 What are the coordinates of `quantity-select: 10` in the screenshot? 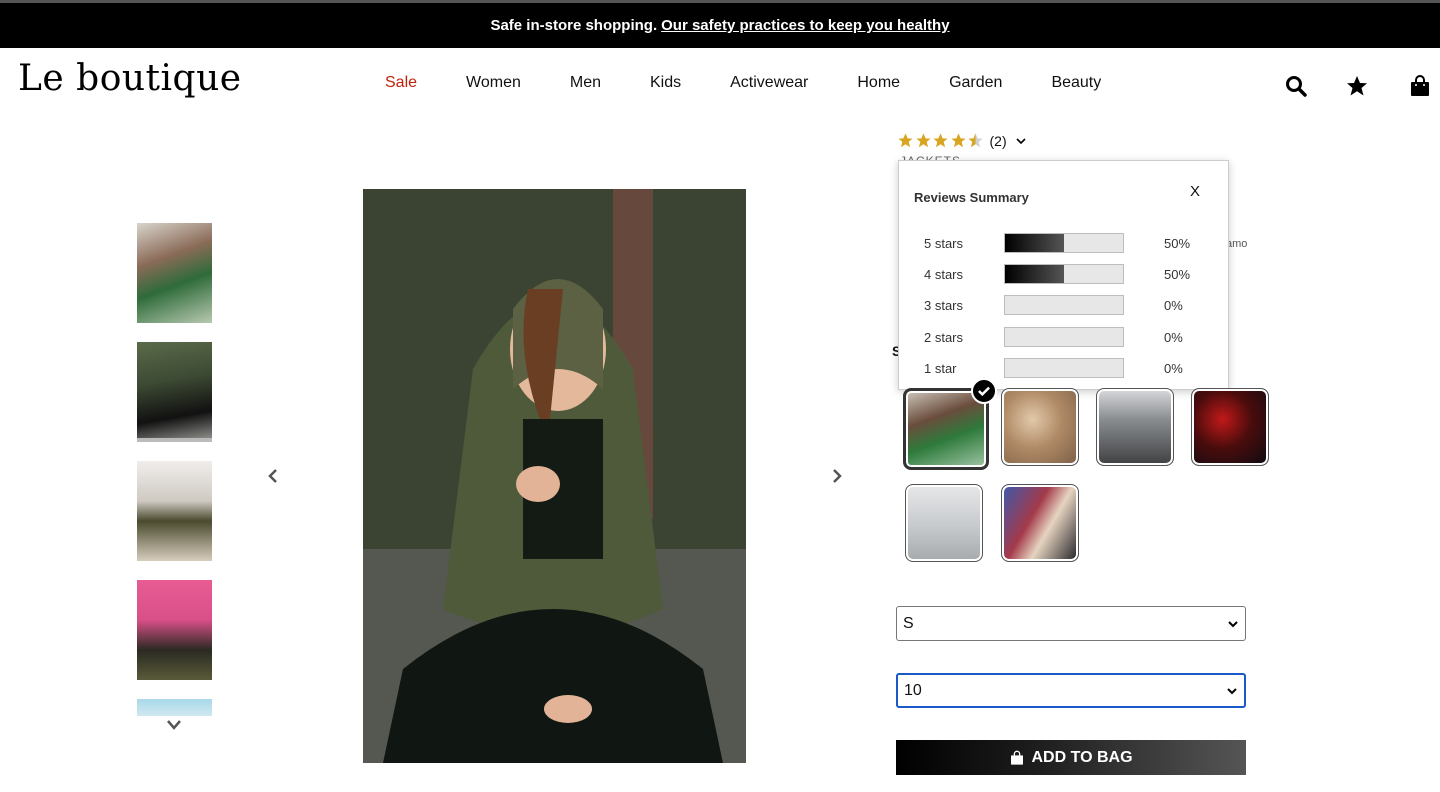 It's located at (1071, 690).